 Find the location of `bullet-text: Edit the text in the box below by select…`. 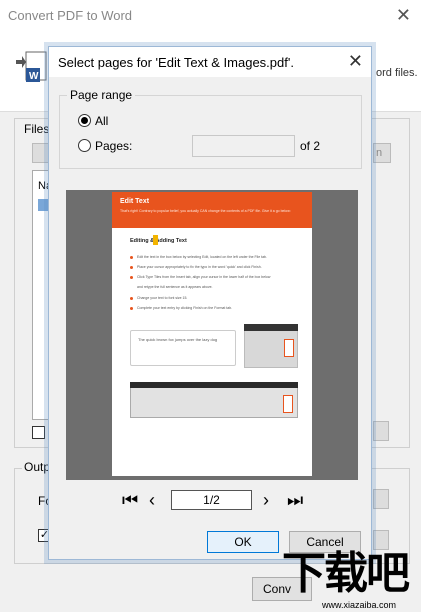

bullet-text: Edit the text in the box below by select… is located at coordinates (202, 257).